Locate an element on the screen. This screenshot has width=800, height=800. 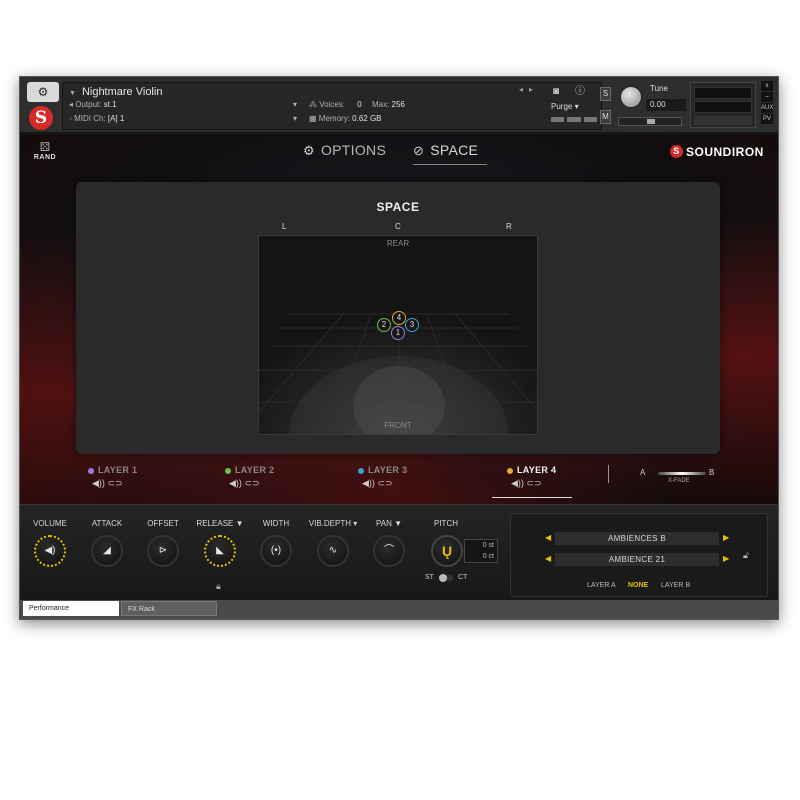
pan-label: PAN ▼ is located at coordinates (389, 523).